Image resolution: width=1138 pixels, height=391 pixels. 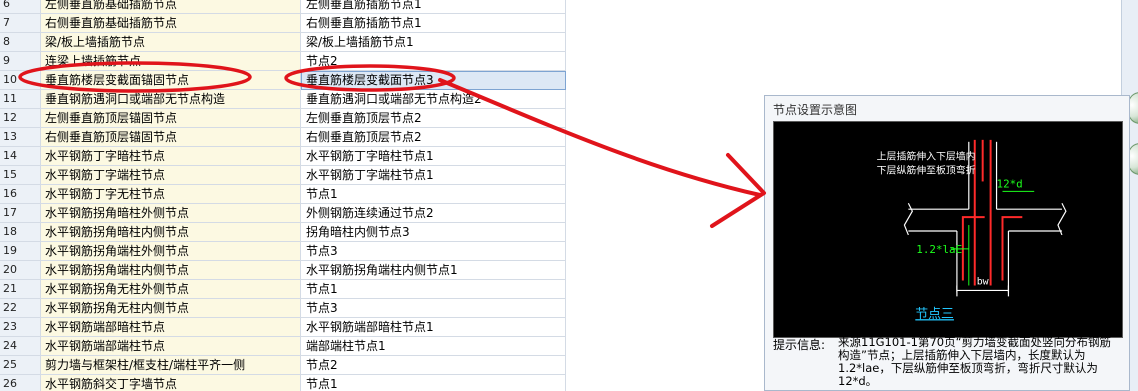 What do you see at coordinates (433, 118) in the screenshot?
I see `setting-value-cell: 左侧垂直筋顶层节点2` at bounding box center [433, 118].